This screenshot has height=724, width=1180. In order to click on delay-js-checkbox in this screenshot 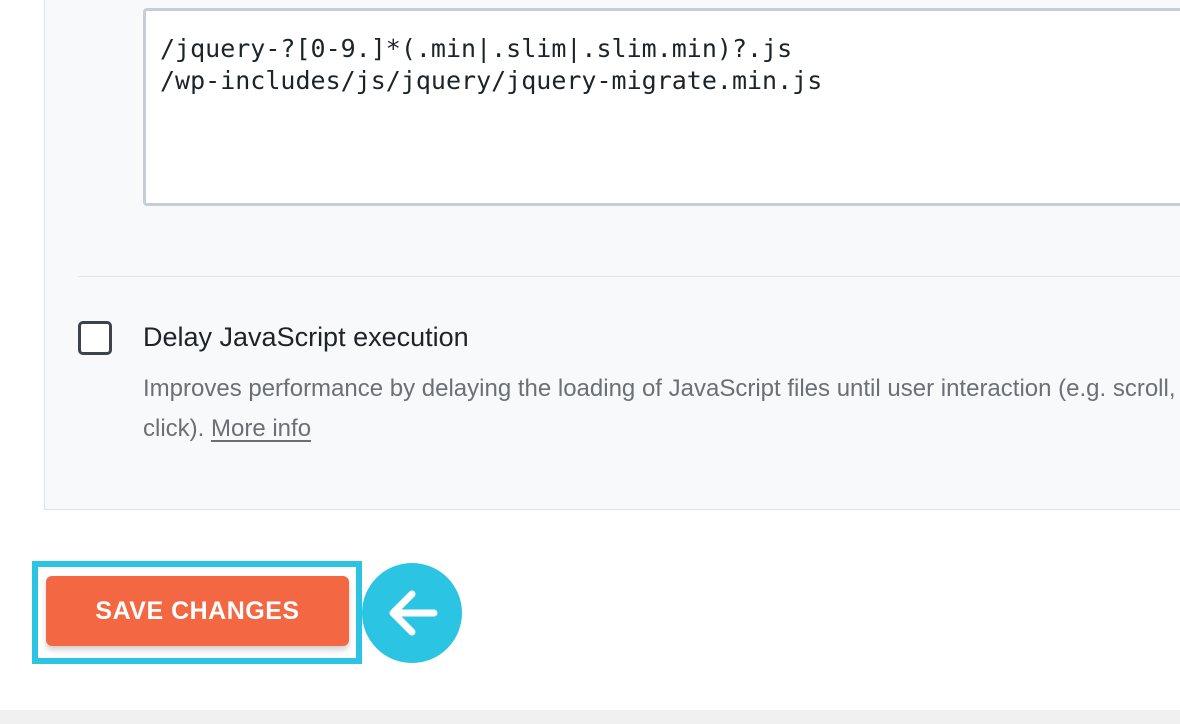, I will do `click(95, 338)`.